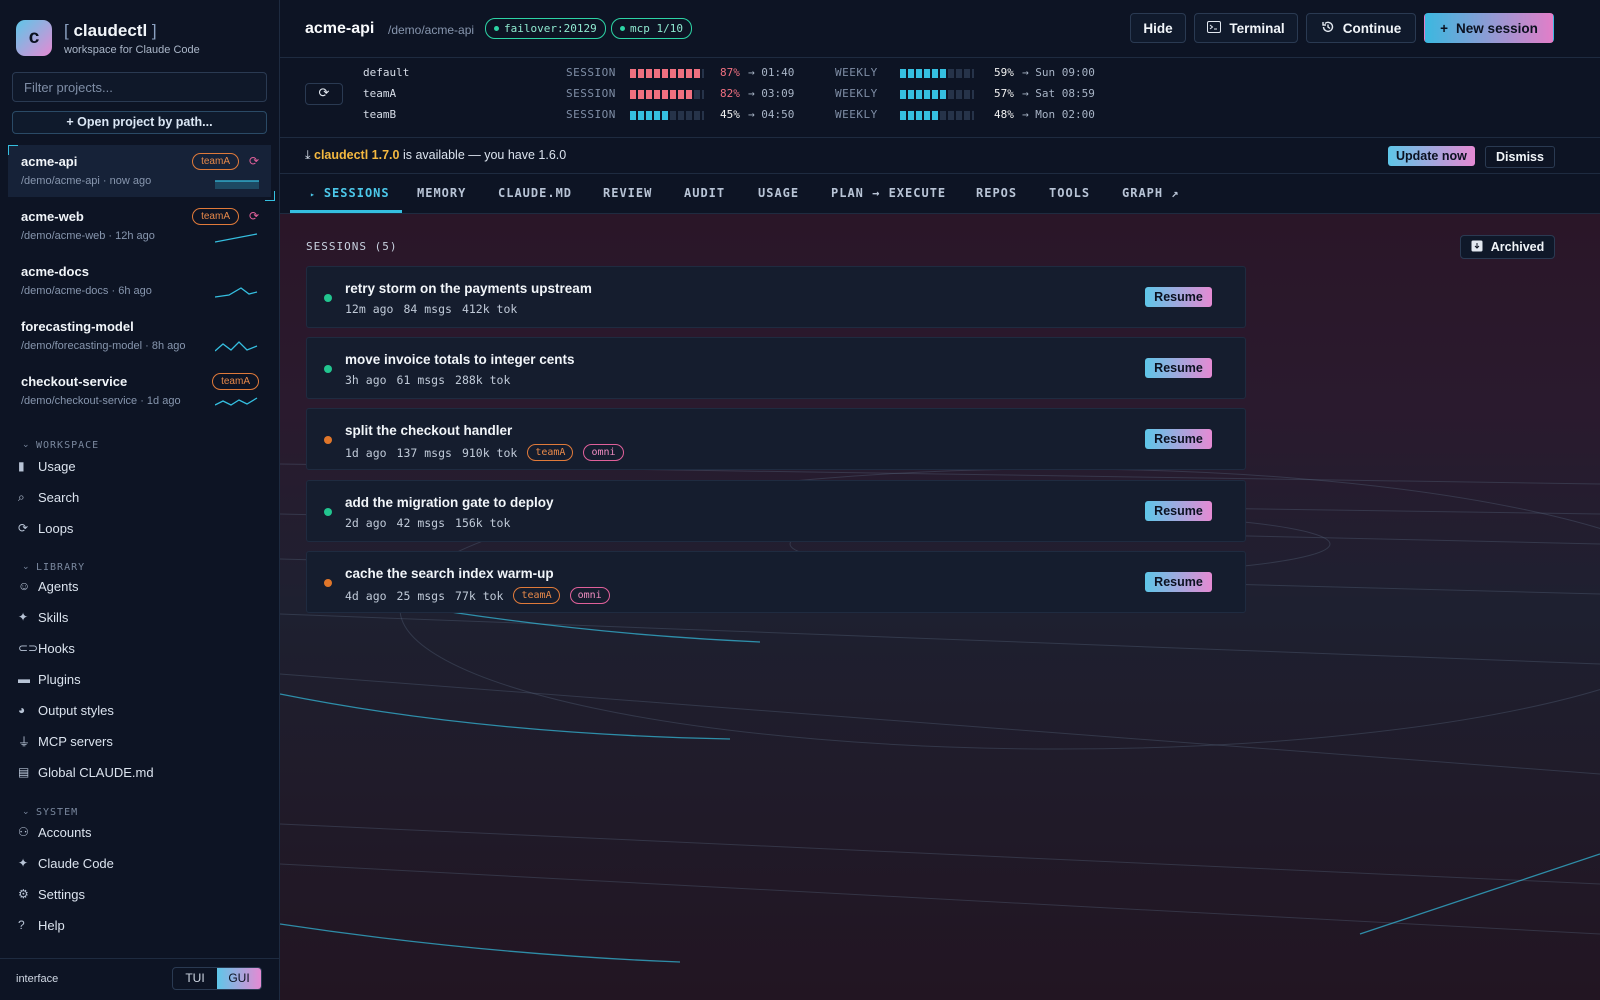  Describe the element at coordinates (429, 430) in the screenshot. I see `session-title: split the checkout handler` at that location.